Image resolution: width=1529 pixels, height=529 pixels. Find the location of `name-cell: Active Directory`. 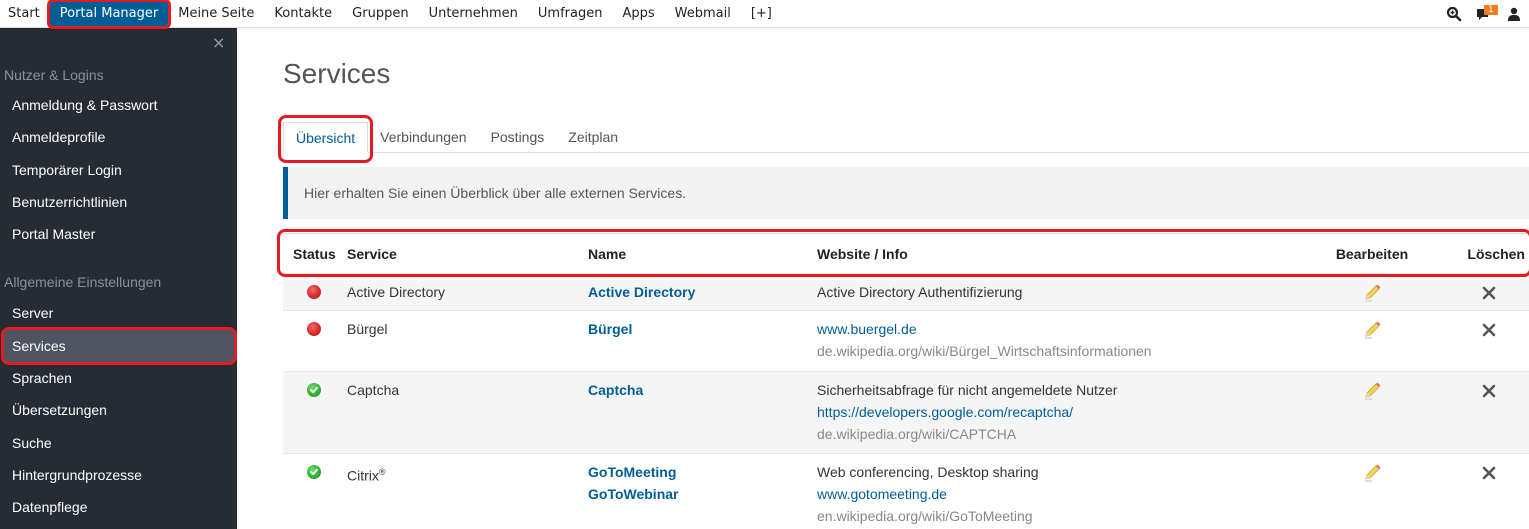

name-cell: Active Directory is located at coordinates (702, 292).